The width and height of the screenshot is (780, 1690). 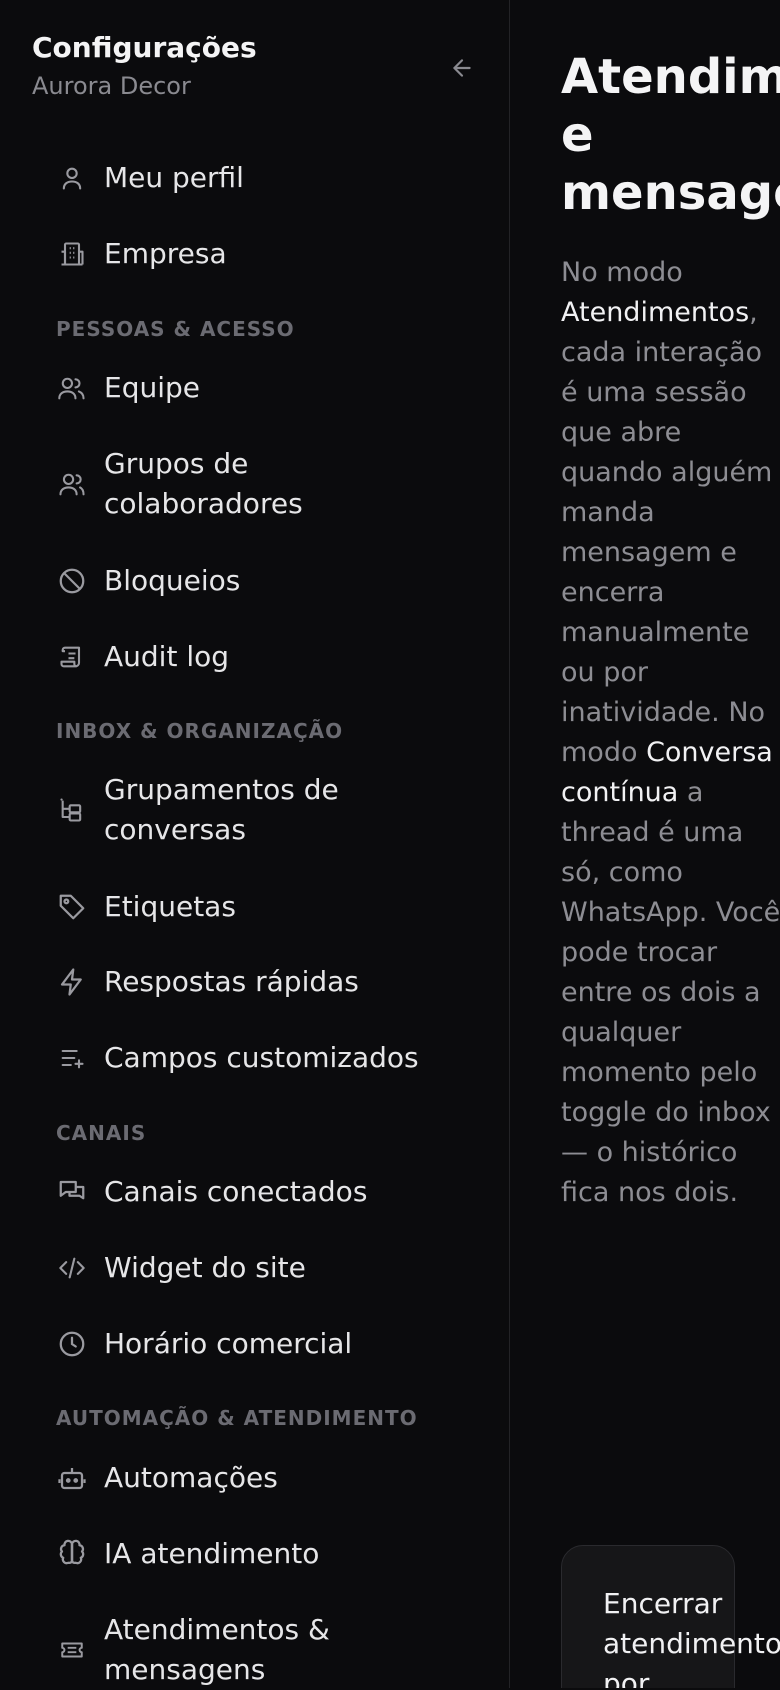 I want to click on sidebar-item-label: Audit log, so click(x=166, y=657).